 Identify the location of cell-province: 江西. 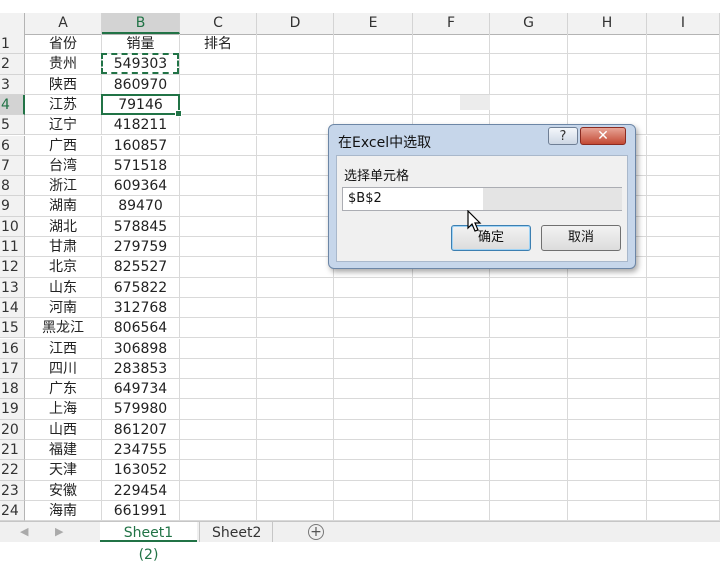
(63, 348).